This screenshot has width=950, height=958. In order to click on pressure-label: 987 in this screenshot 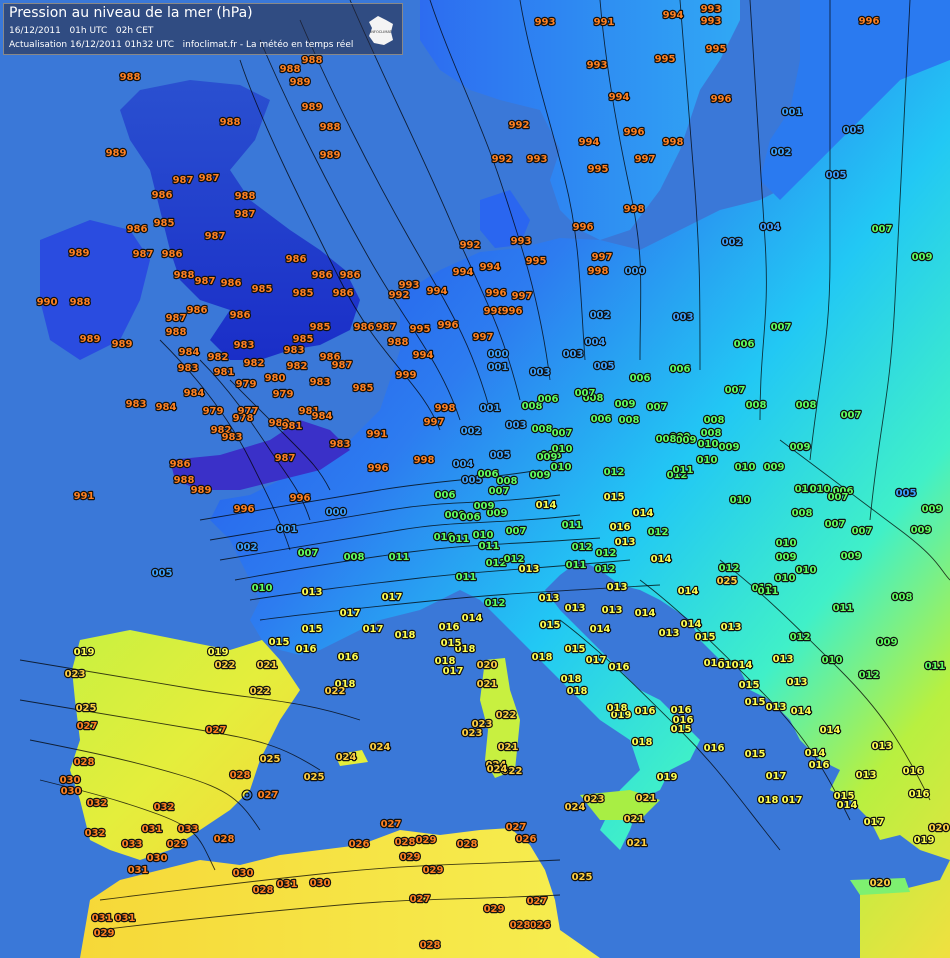, I will do `click(245, 214)`.